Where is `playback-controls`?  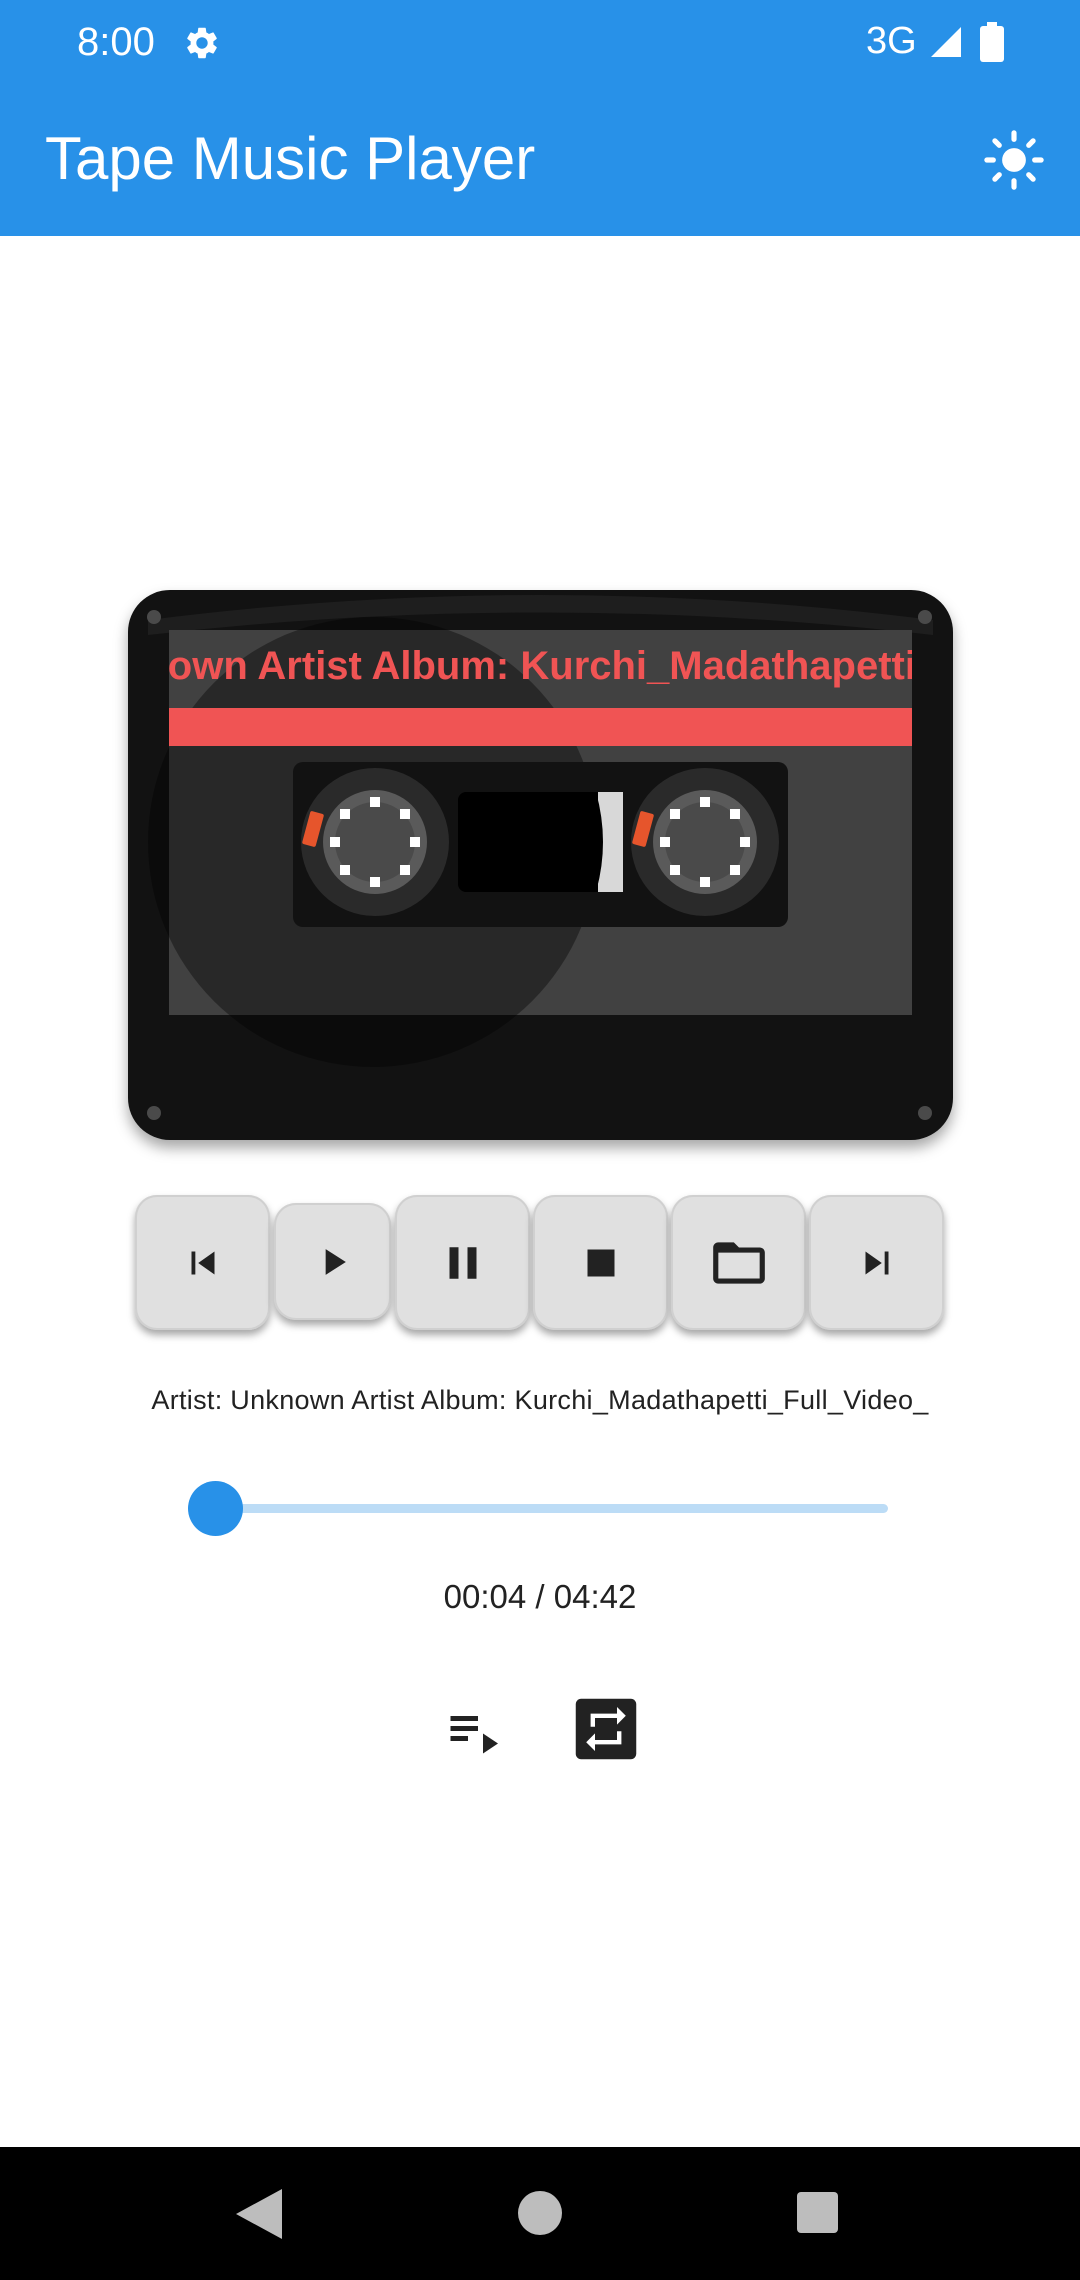
playback-controls is located at coordinates (541, 1265).